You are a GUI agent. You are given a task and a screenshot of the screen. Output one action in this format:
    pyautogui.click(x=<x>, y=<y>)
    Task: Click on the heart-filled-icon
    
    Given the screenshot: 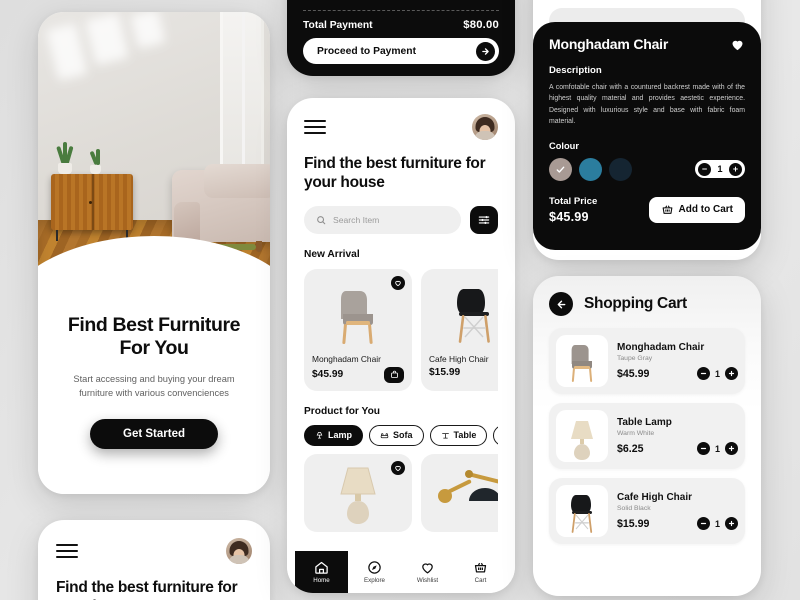 What is the action you would take?
    pyautogui.click(x=737, y=44)
    